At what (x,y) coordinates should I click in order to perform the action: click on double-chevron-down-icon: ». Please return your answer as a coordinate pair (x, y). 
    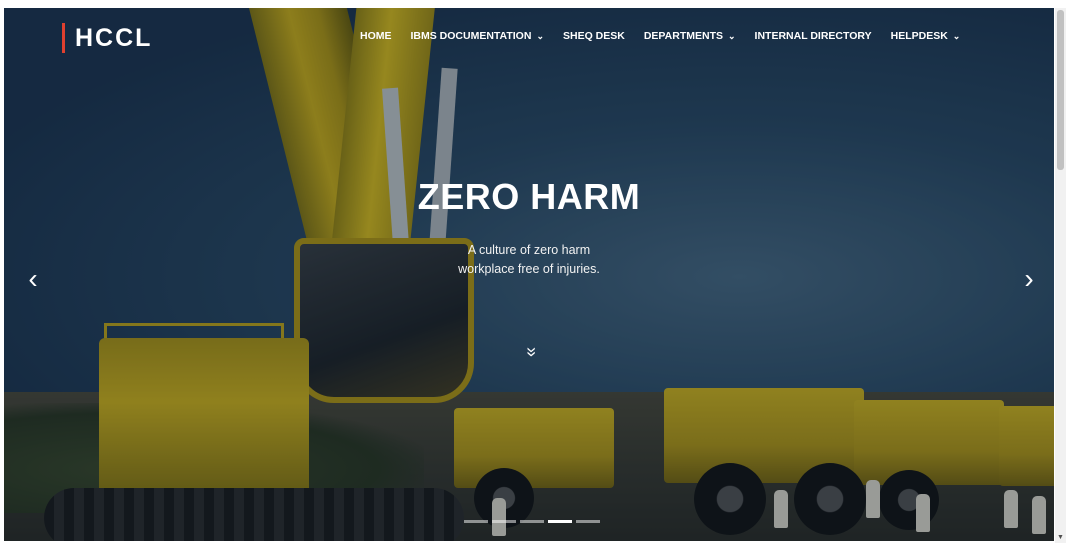
    Looking at the image, I should click on (532, 352).